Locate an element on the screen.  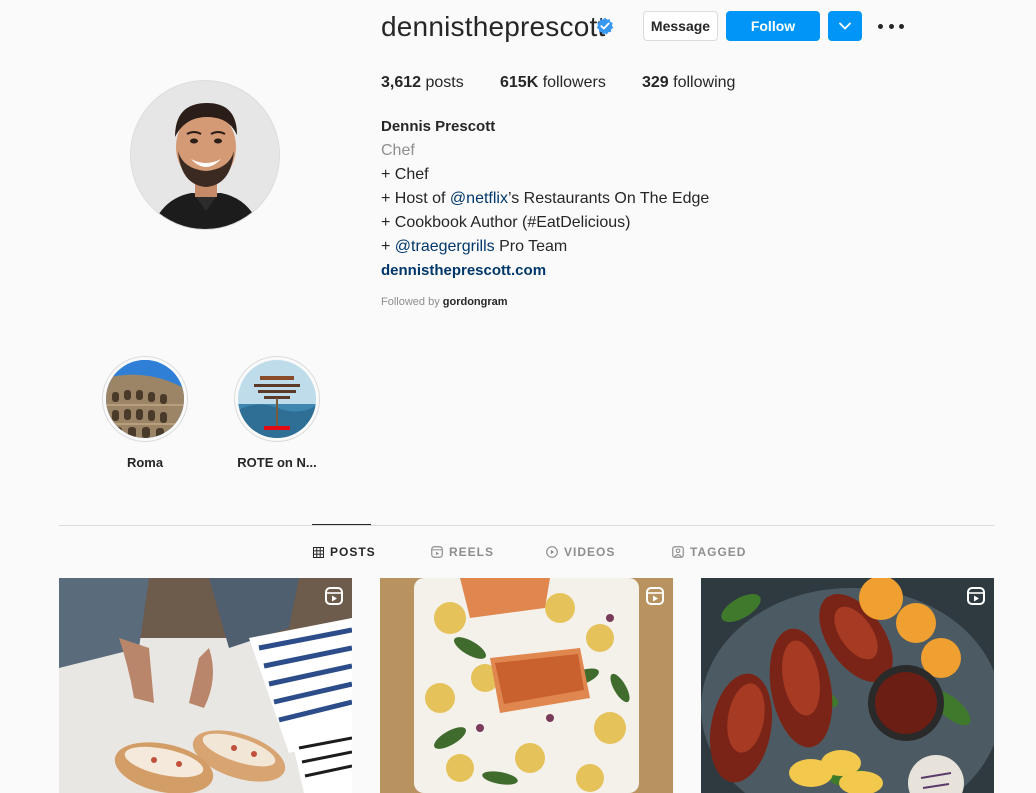
play-circle-icon is located at coordinates (552, 552).